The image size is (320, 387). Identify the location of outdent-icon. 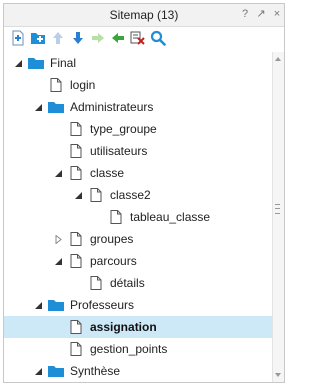
(118, 38).